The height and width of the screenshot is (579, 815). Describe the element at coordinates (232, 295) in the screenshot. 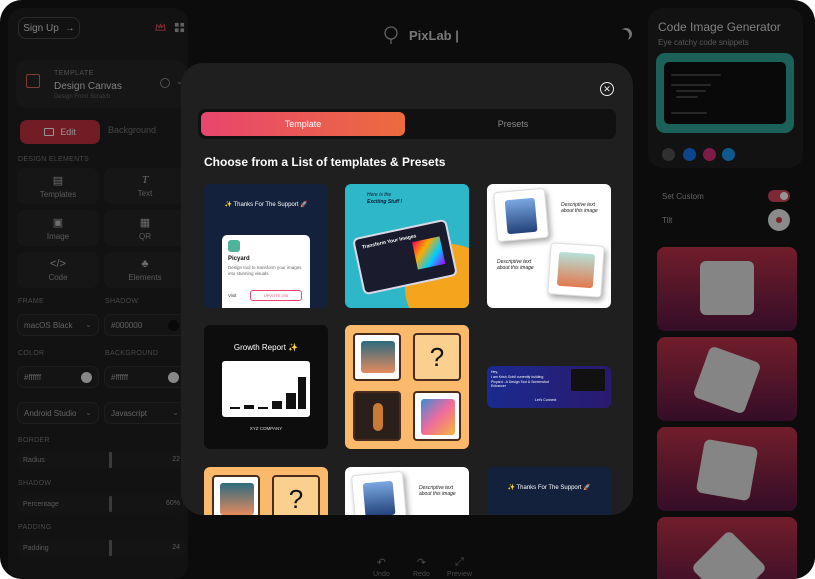

I see `visit-label: Visit` at that location.